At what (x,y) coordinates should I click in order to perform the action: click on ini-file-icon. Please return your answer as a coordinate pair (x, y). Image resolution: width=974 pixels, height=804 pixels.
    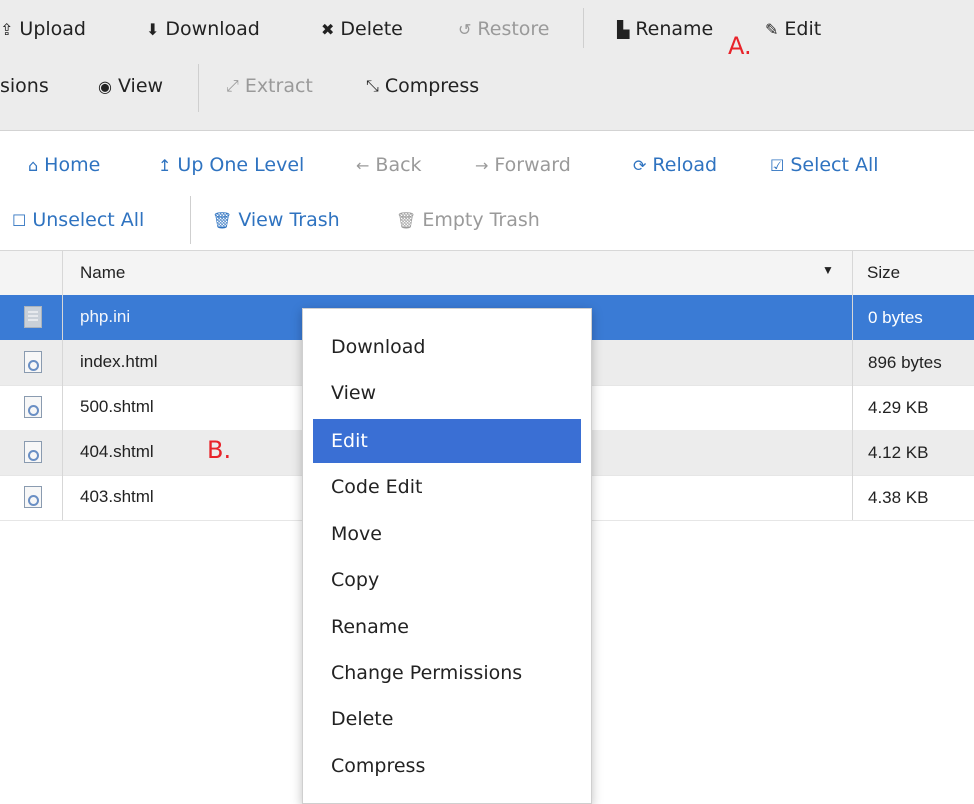
    Looking at the image, I should click on (33, 317).